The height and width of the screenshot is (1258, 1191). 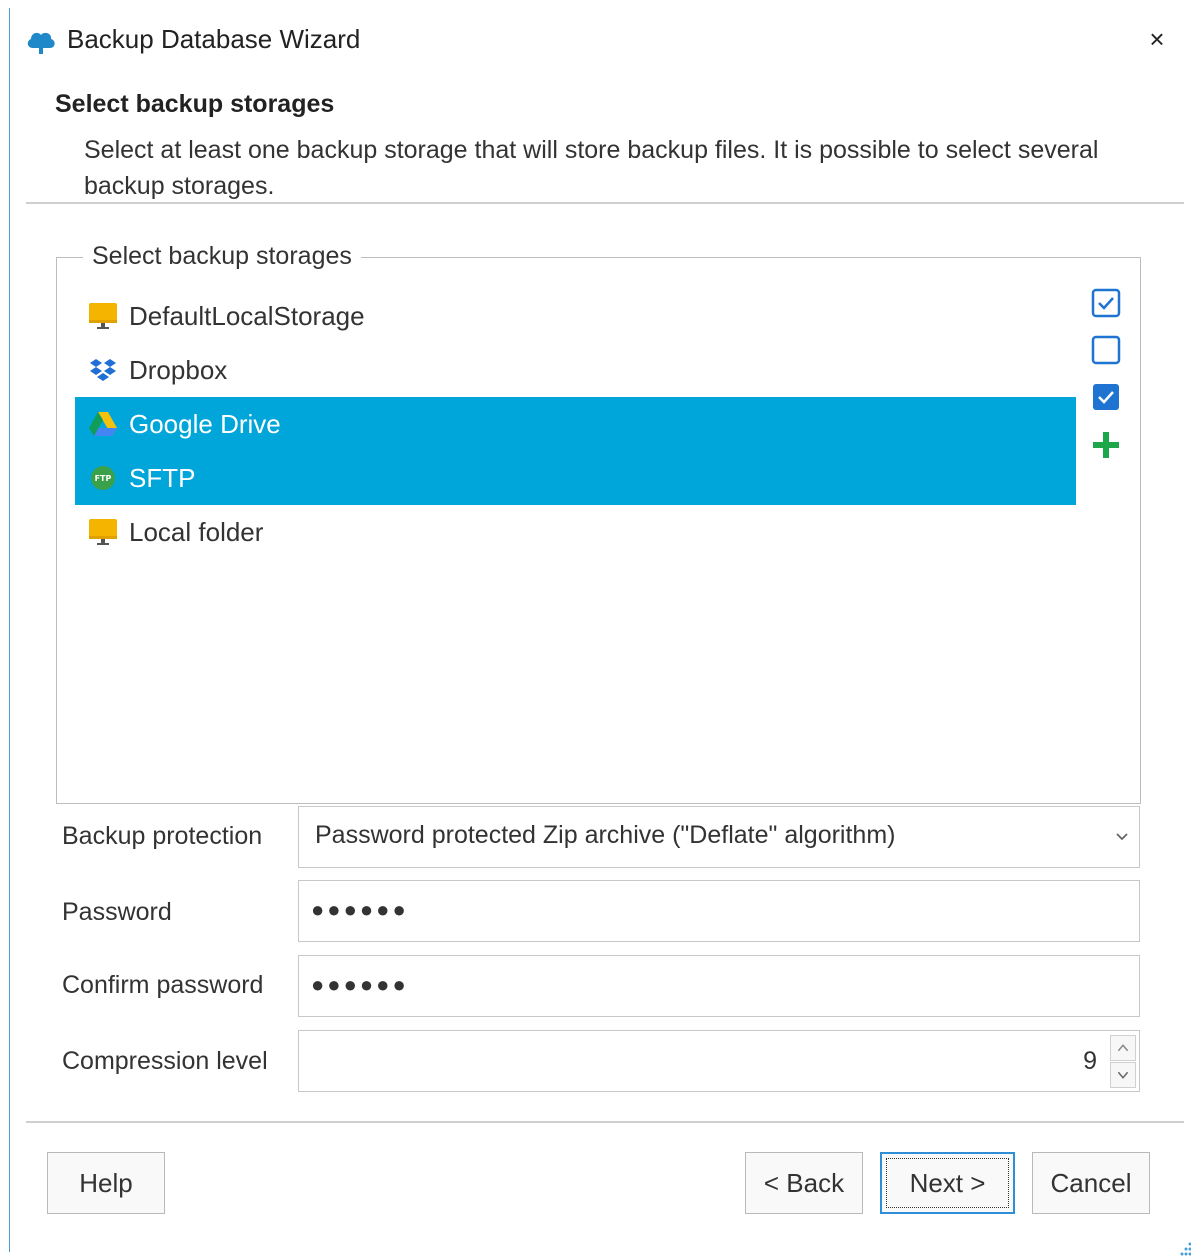 I want to click on storages-group-legend: Select backup storages, so click(x=222, y=256).